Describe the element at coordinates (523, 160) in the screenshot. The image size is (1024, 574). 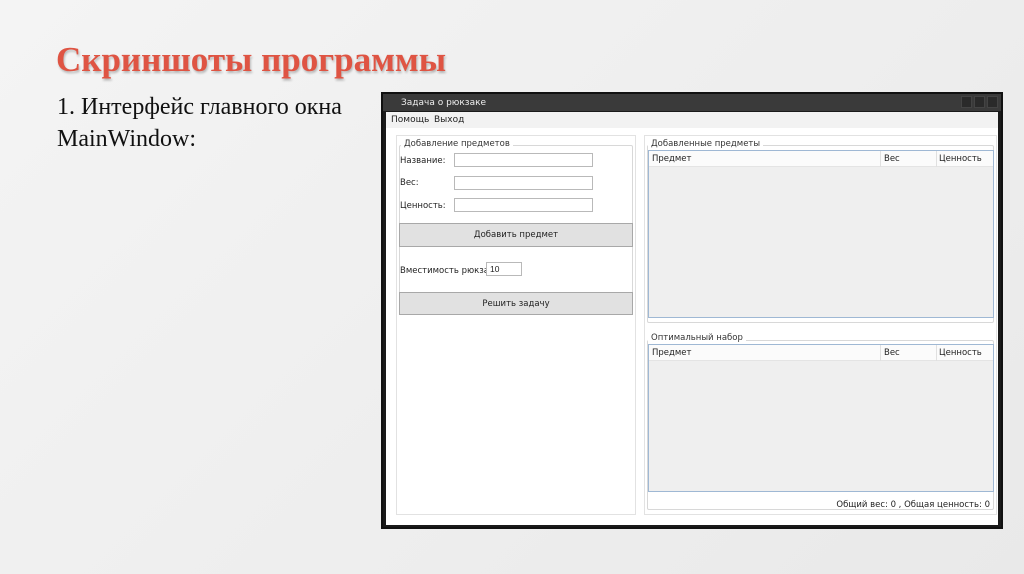
I see `name-input` at that location.